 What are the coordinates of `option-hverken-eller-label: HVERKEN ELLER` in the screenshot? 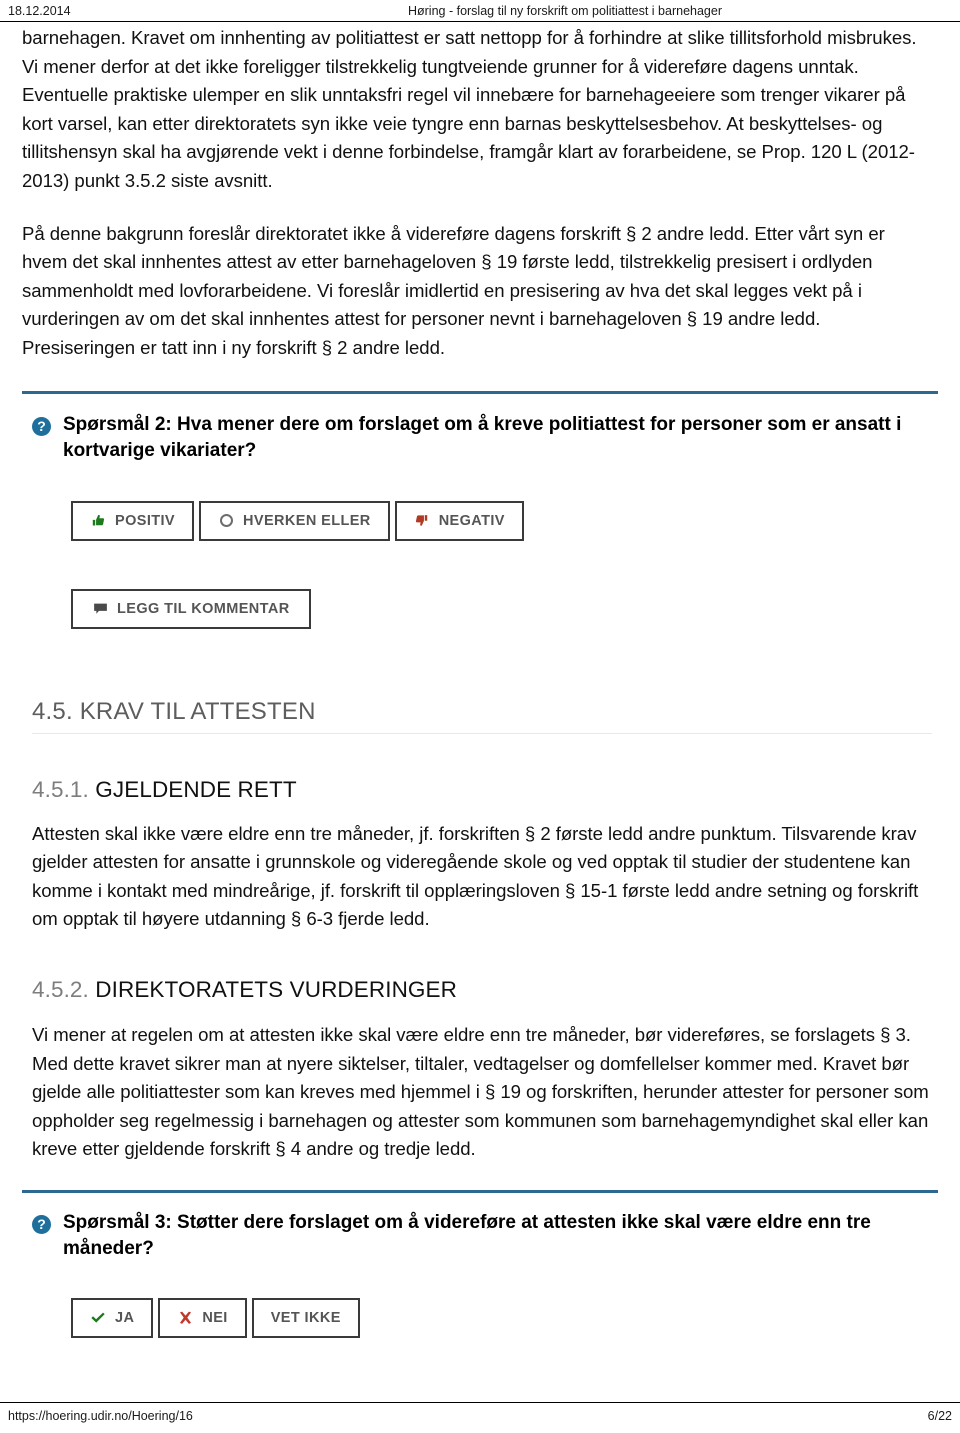 It's located at (307, 520).